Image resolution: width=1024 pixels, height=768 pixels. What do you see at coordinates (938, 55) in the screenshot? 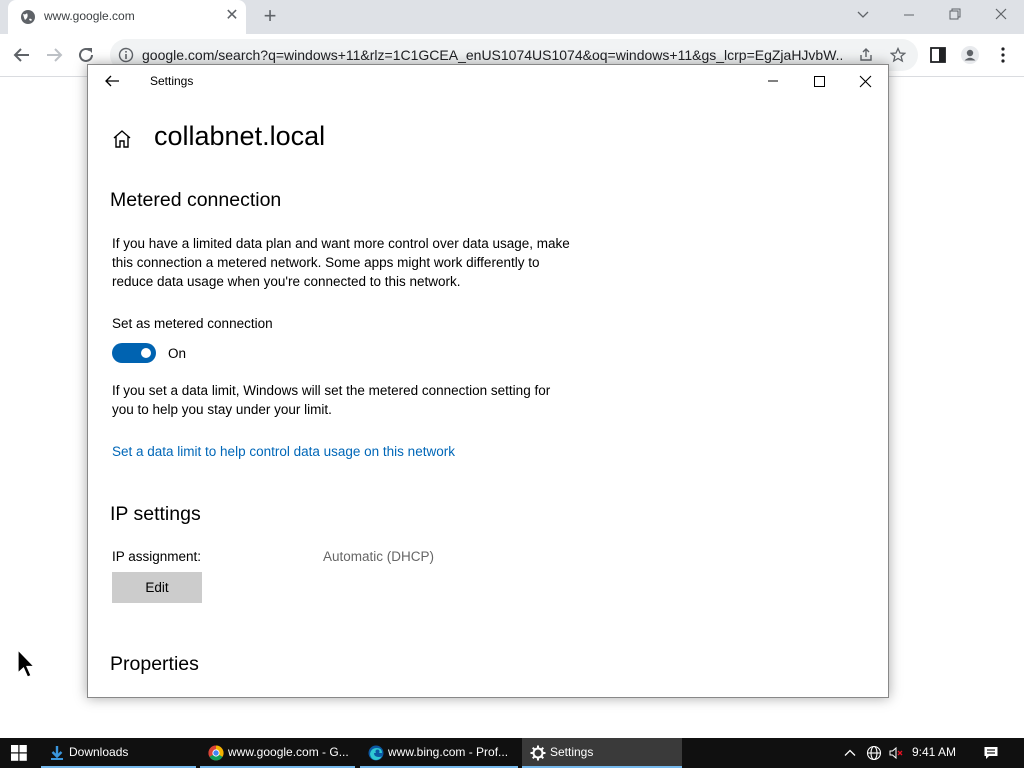
I see `side-panel-icon` at bounding box center [938, 55].